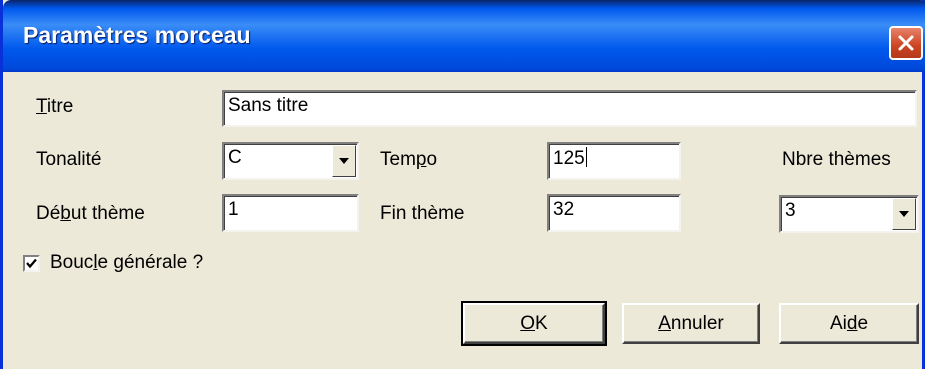 The height and width of the screenshot is (369, 925). Describe the element at coordinates (534, 323) in the screenshot. I see `ok-button: OK` at that location.